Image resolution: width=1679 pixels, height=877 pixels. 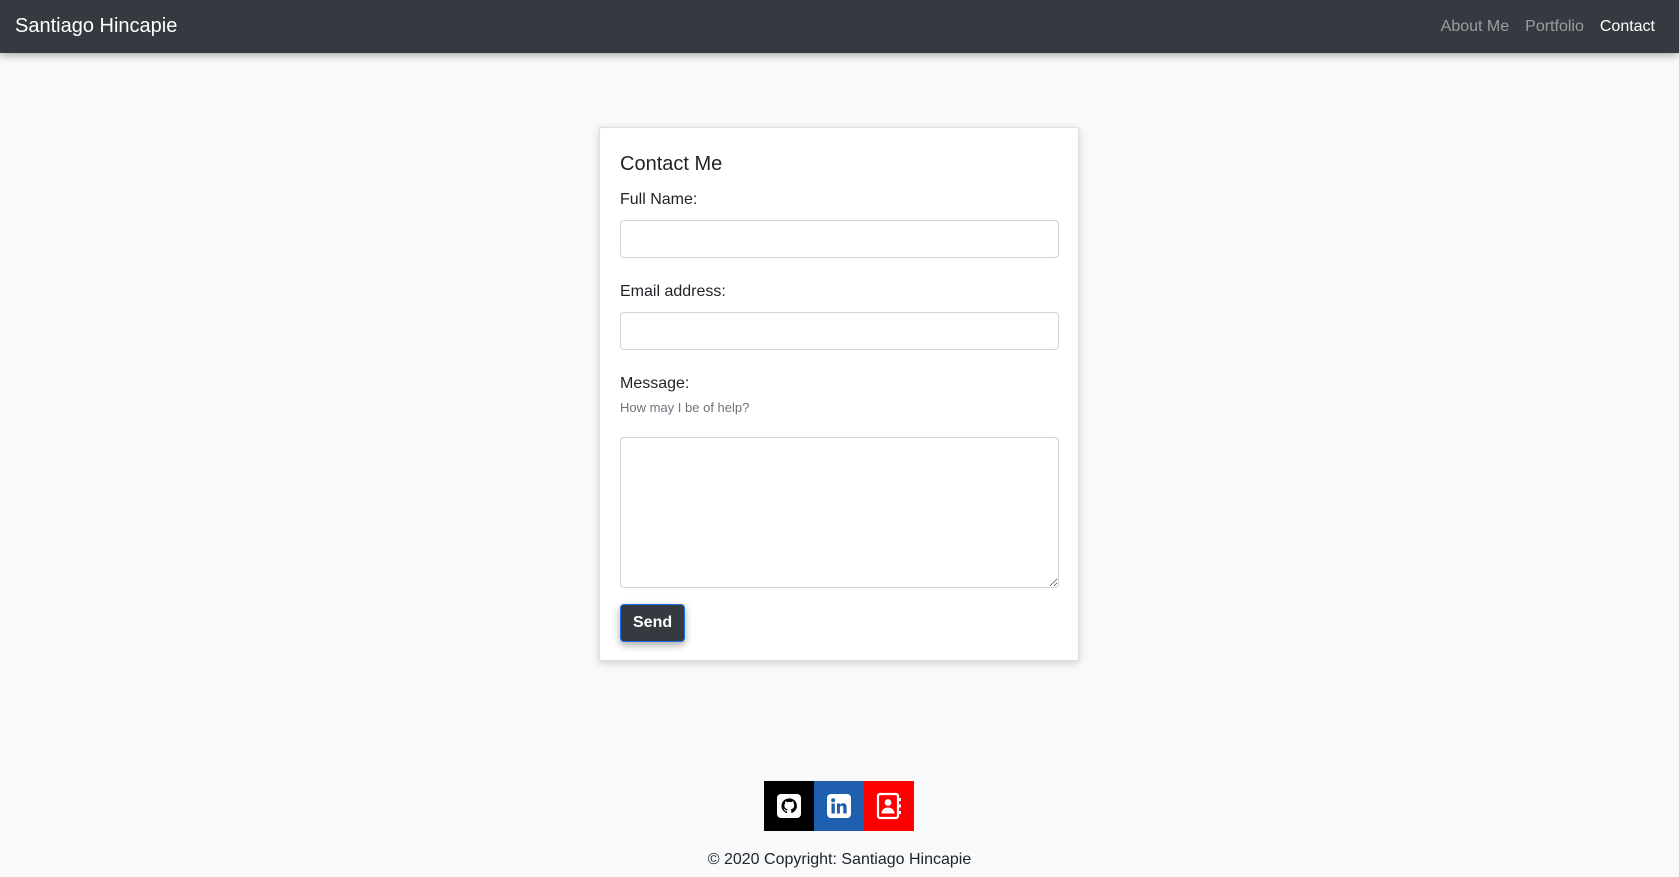 I want to click on nav-link-portfolio: Portfolio, so click(x=1554, y=27).